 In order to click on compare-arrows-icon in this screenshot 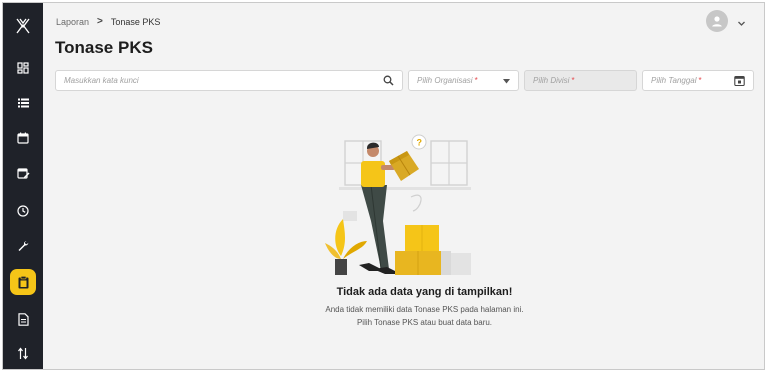, I will do `click(23, 353)`.